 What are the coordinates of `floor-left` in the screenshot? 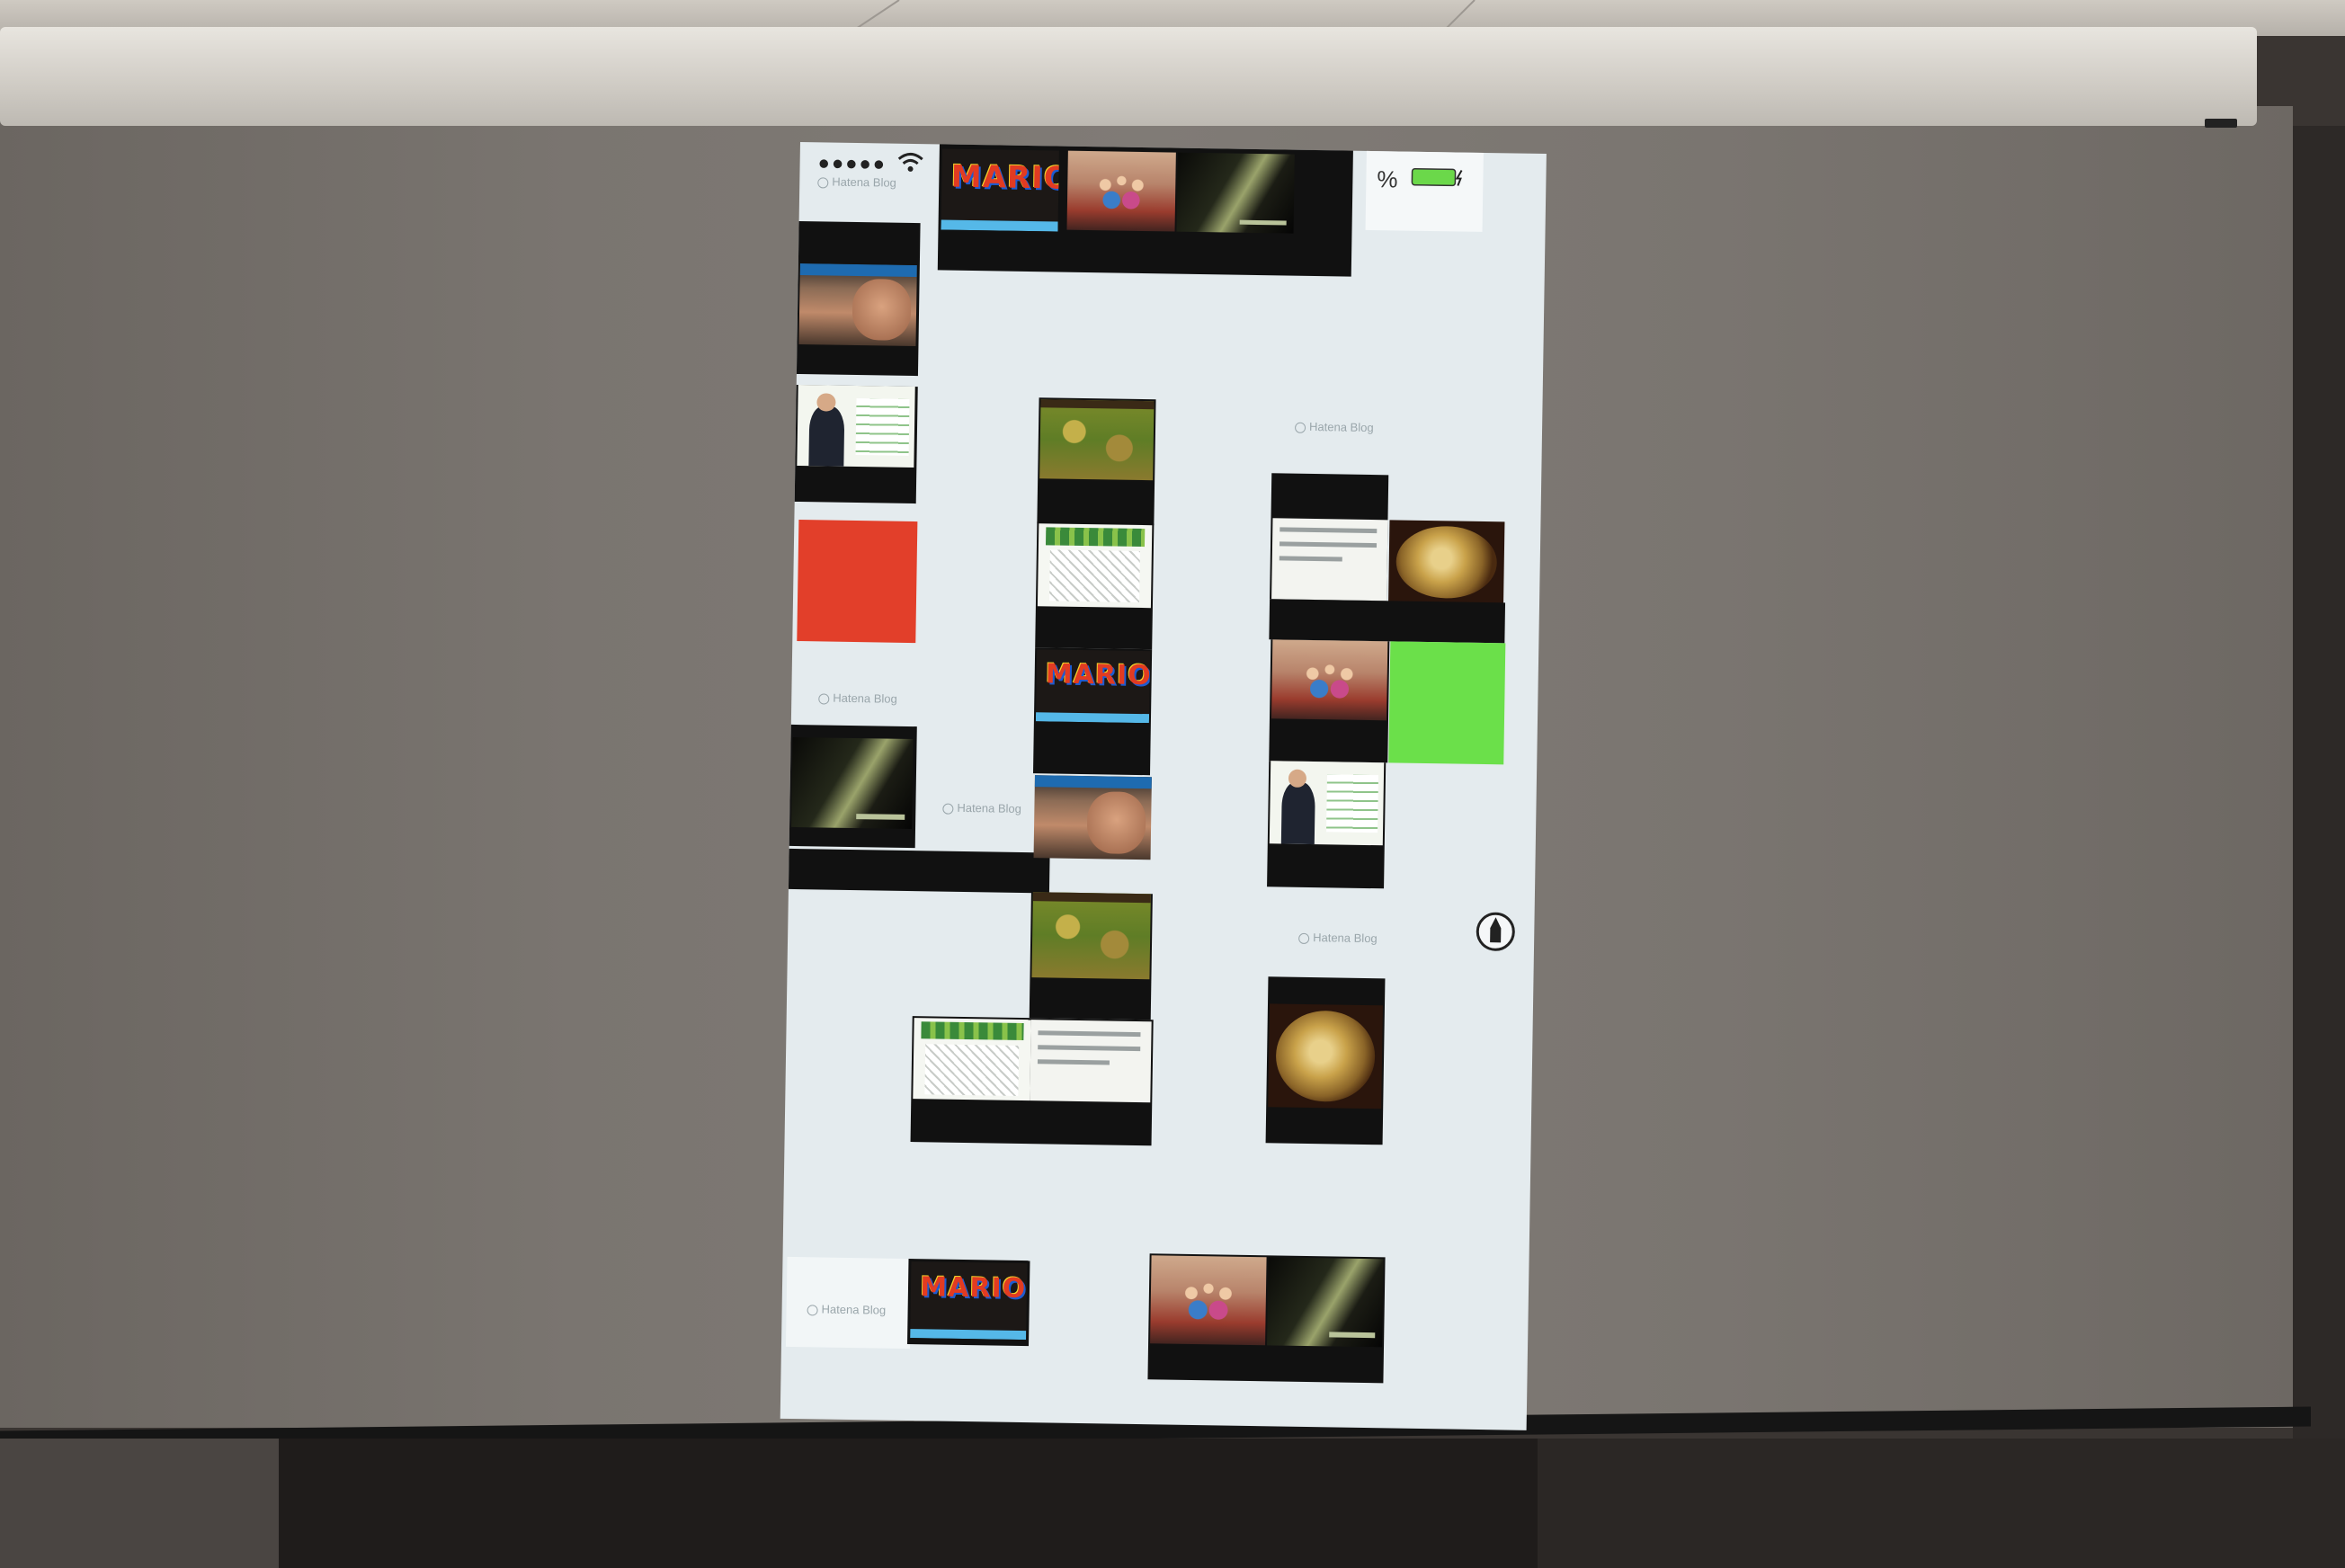 It's located at (140, 1504).